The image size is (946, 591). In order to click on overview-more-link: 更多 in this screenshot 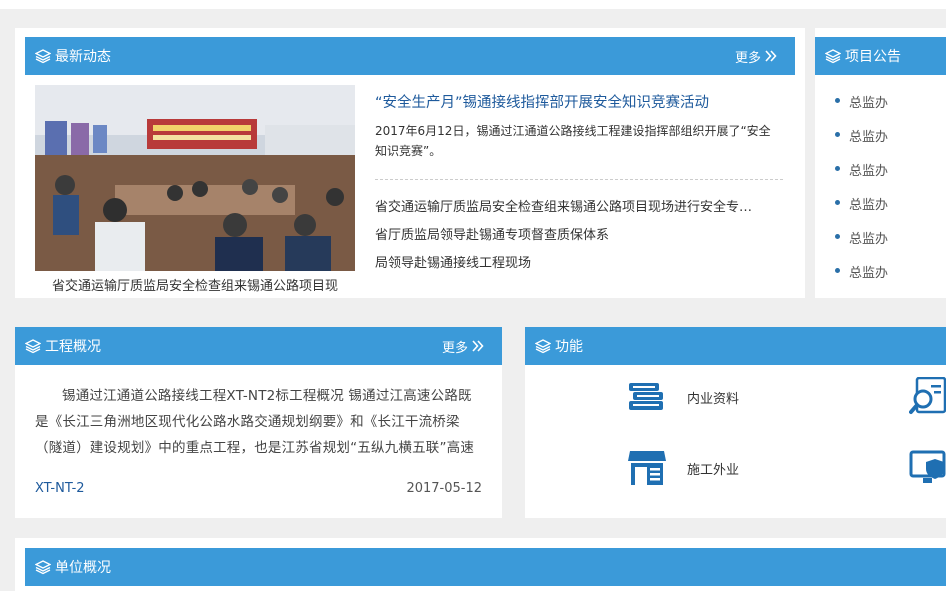, I will do `click(463, 346)`.